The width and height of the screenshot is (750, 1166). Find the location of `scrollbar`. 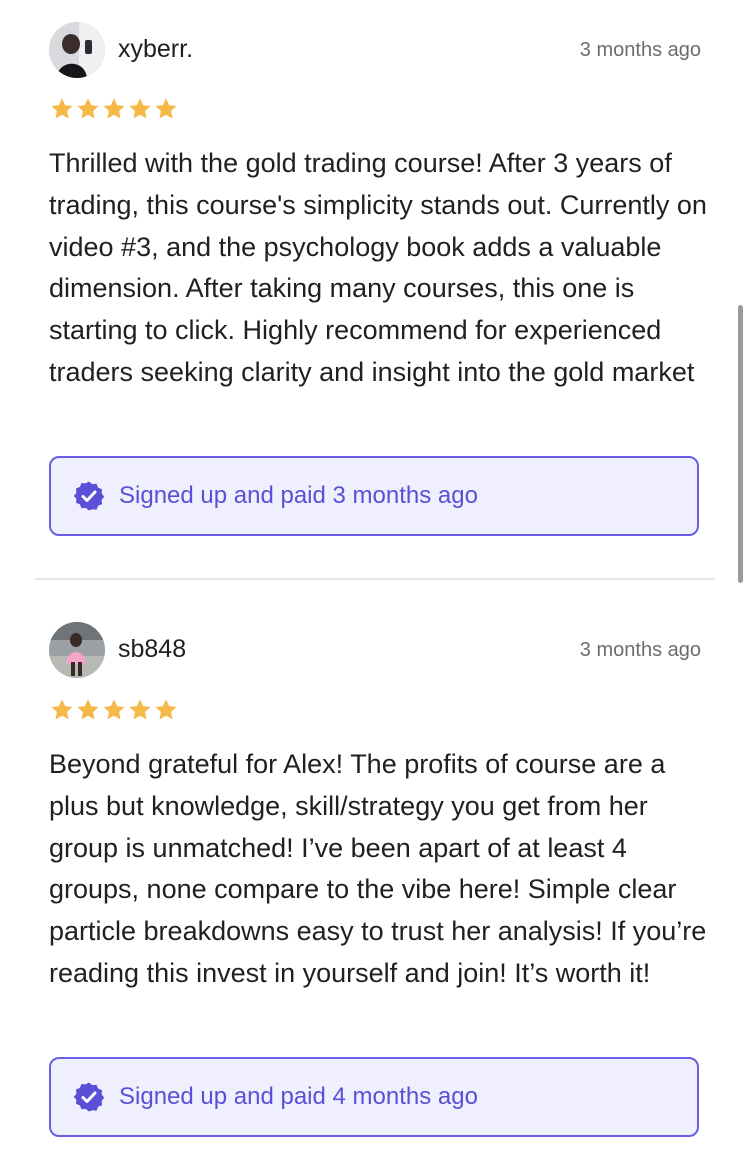

scrollbar is located at coordinates (740, 444).